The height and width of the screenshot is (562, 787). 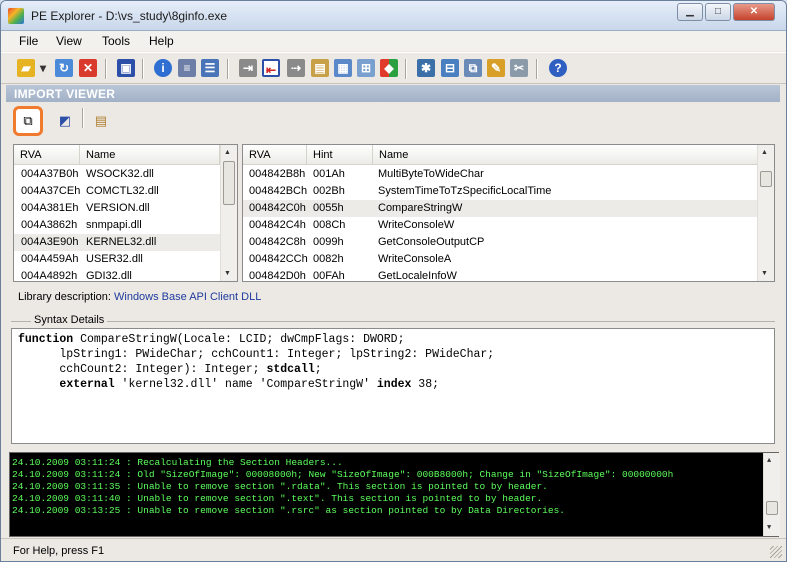 I want to click on plugins-icon: ✂, so click(x=519, y=68).